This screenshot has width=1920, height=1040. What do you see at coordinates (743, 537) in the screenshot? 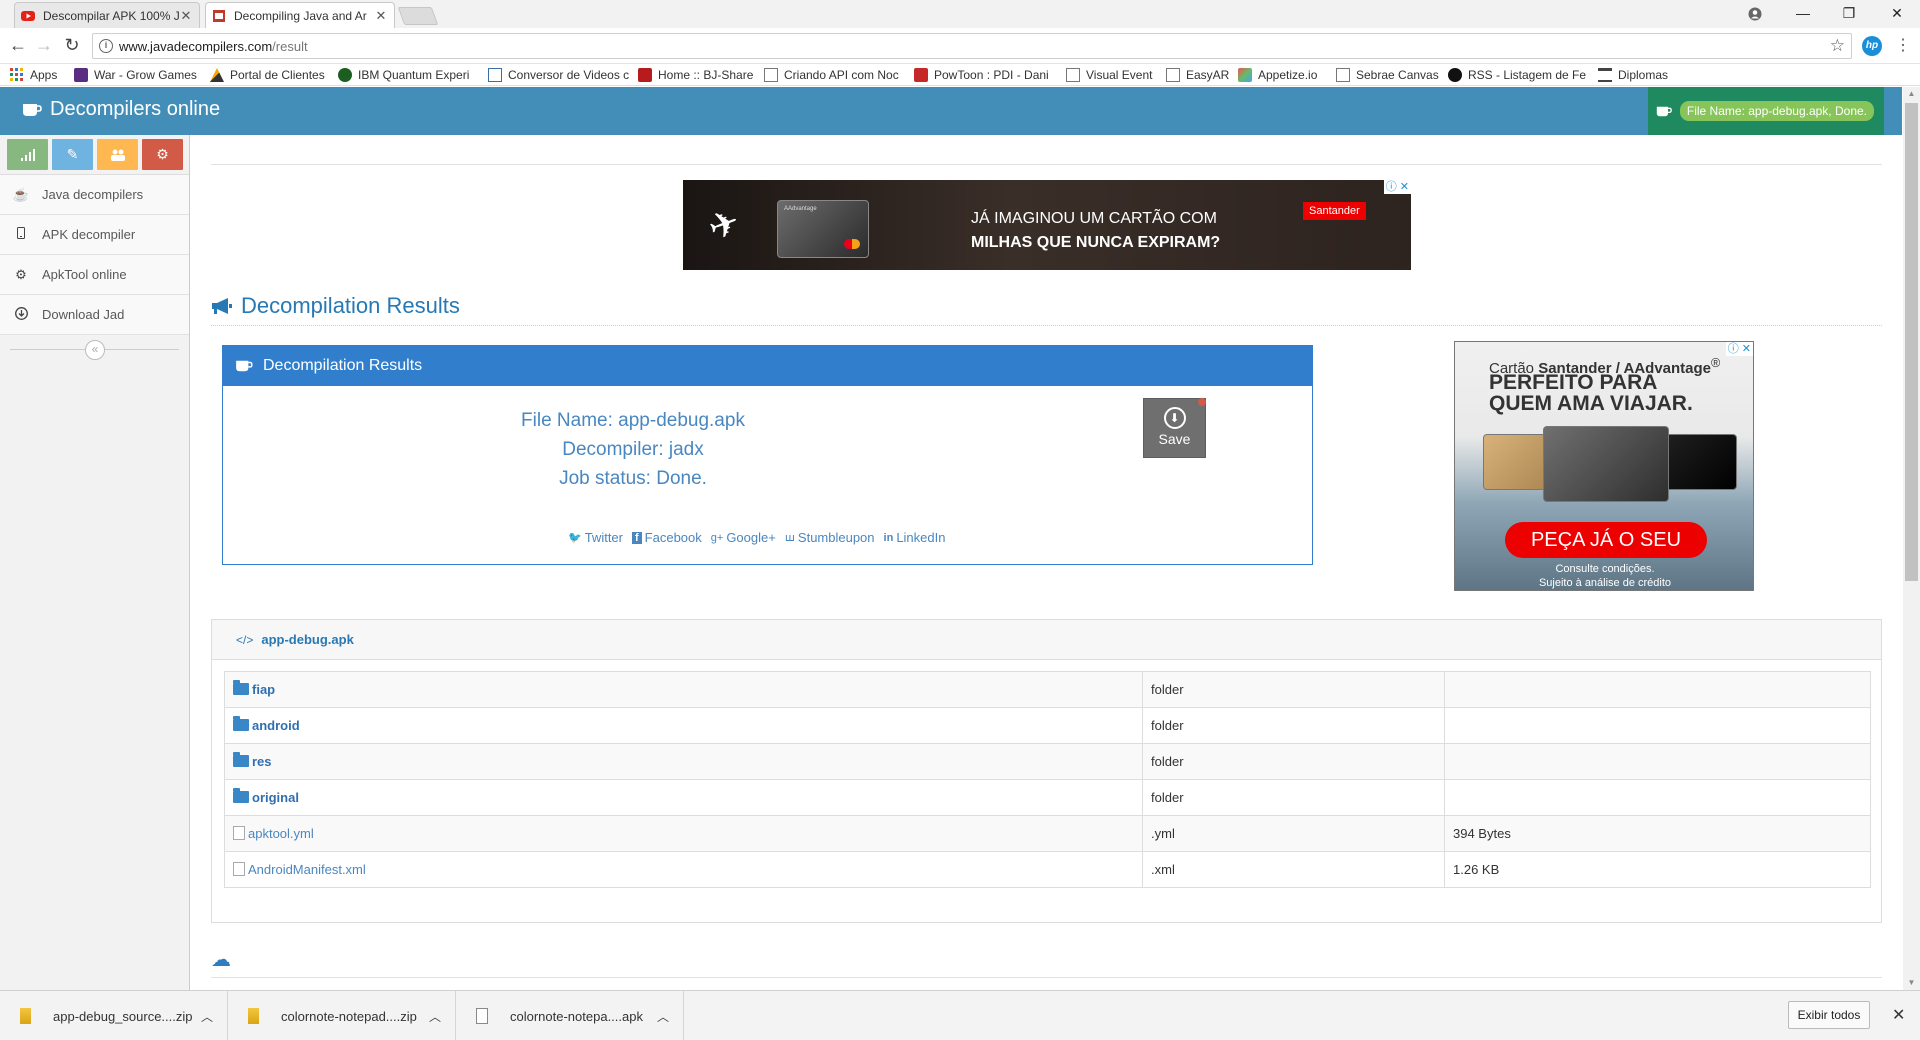
I see `share-googleplus-link: g+ Google+` at bounding box center [743, 537].